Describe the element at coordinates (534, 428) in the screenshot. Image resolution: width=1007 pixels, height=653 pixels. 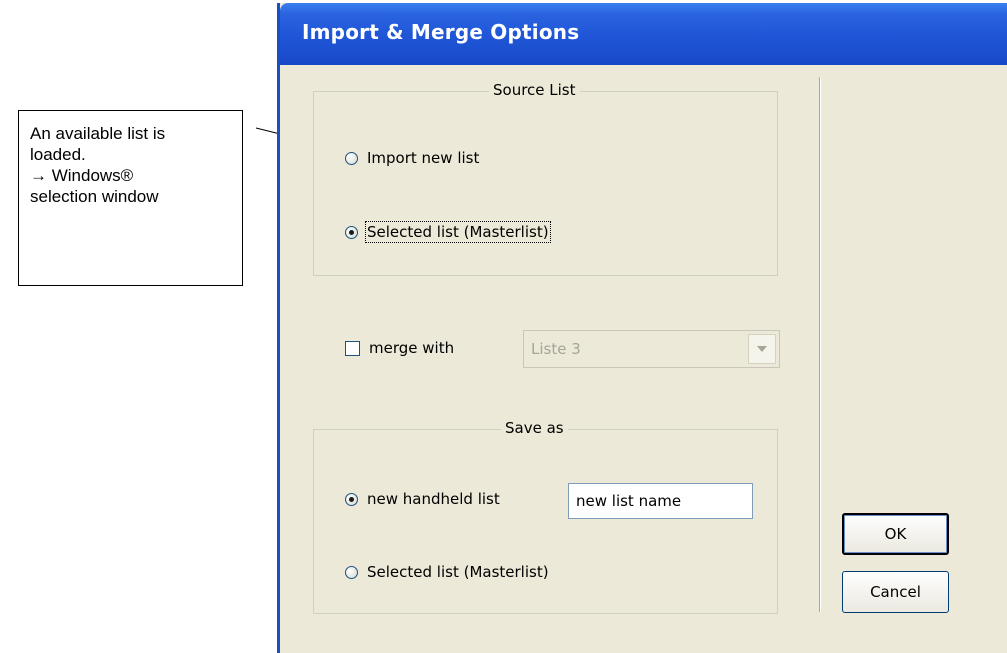
I see `save-as-legend: Save as` at that location.